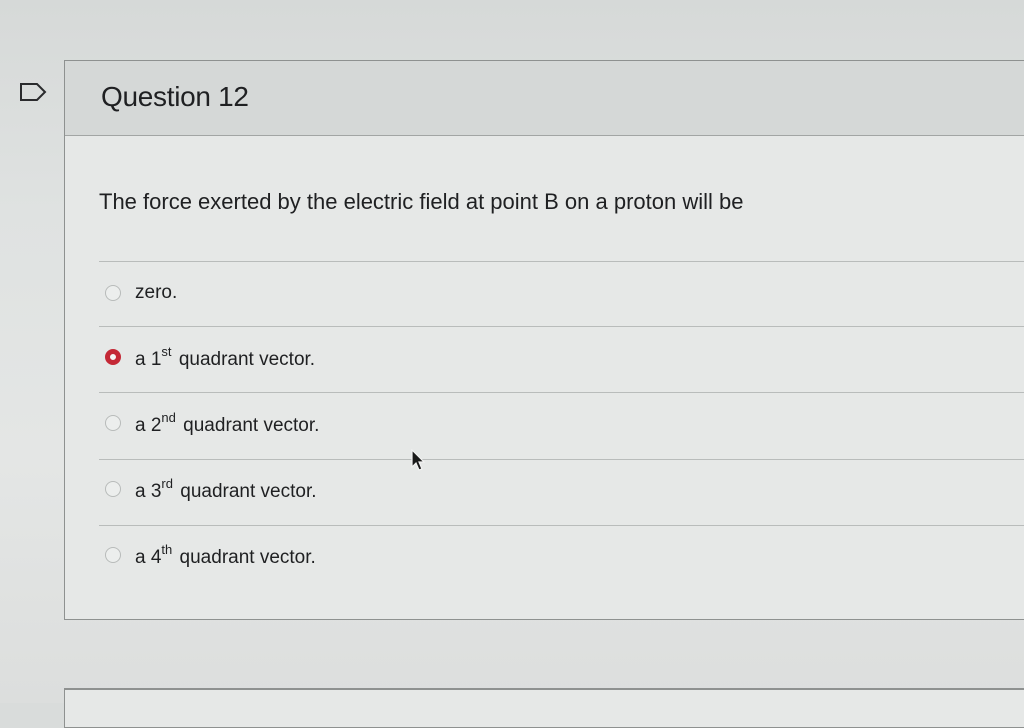 The image size is (1024, 728). I want to click on option-label: a 3rd quadrant vector., so click(226, 488).